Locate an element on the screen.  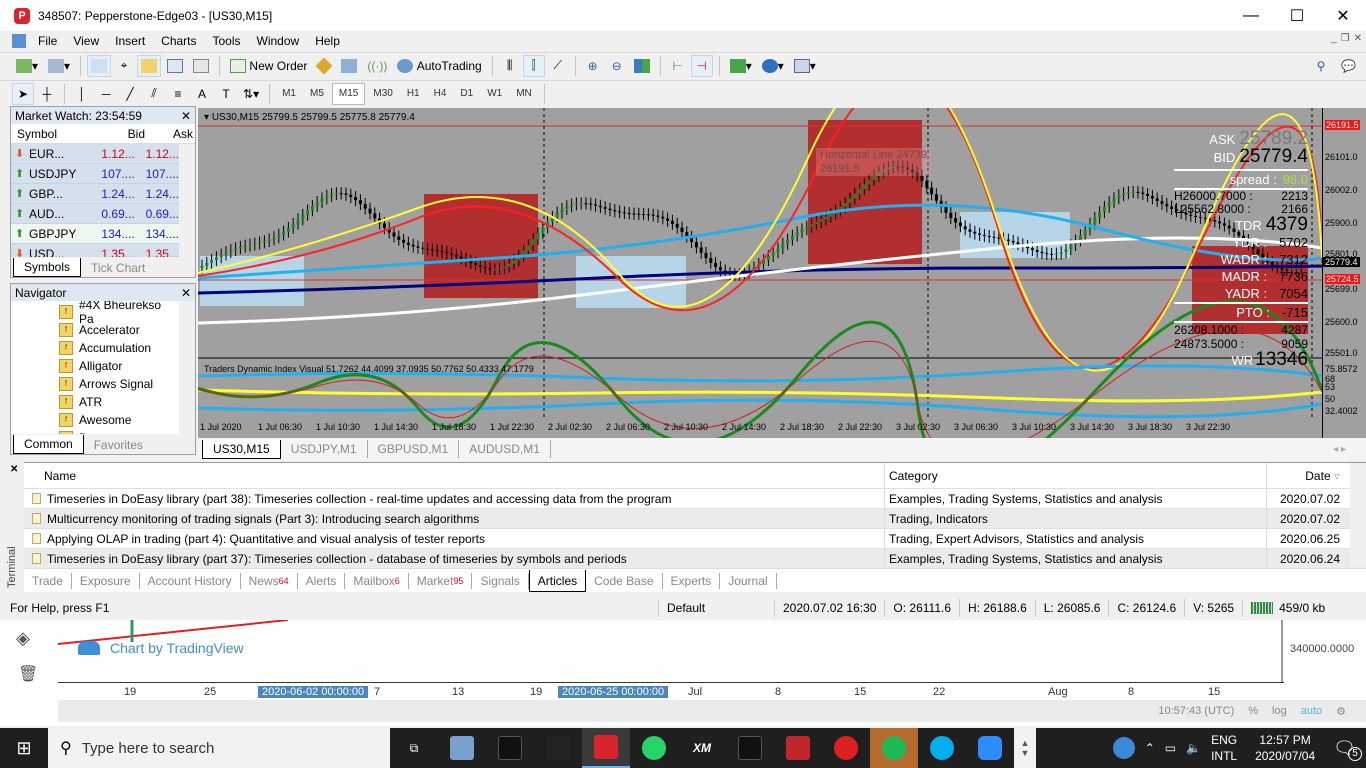
navigator-item: f Alligator is located at coordinates (95, 366).